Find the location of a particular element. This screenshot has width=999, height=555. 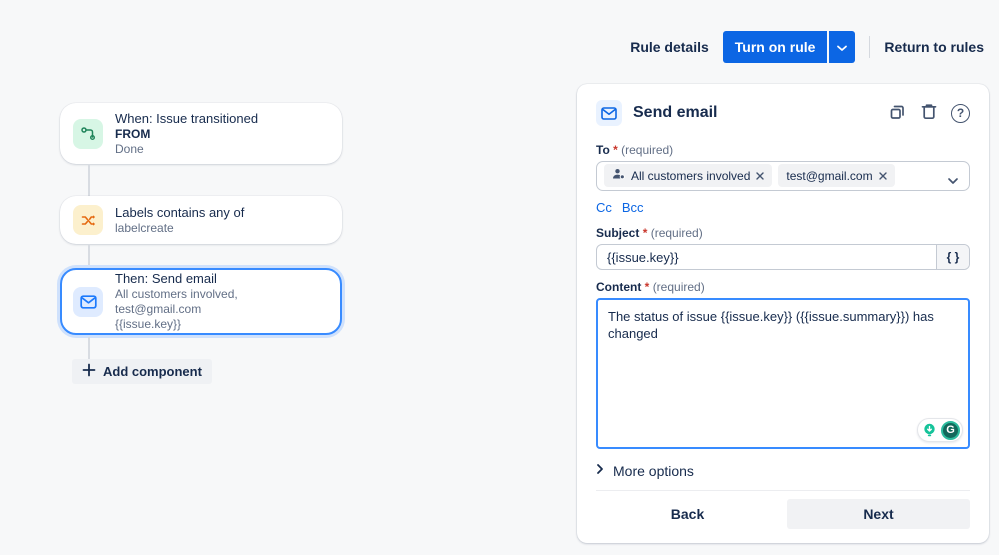

duplicate-button is located at coordinates (897, 113).